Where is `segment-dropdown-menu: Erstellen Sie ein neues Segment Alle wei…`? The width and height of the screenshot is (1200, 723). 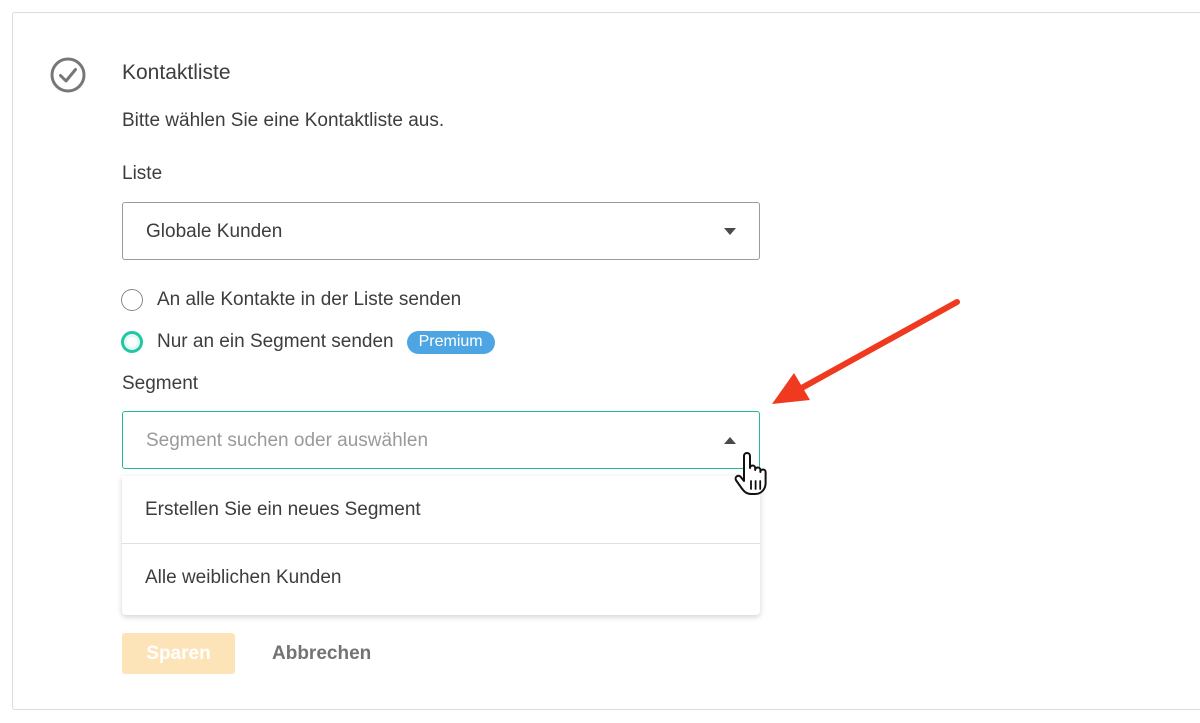
segment-dropdown-menu: Erstellen Sie ein neues Segment Alle wei… is located at coordinates (441, 545).